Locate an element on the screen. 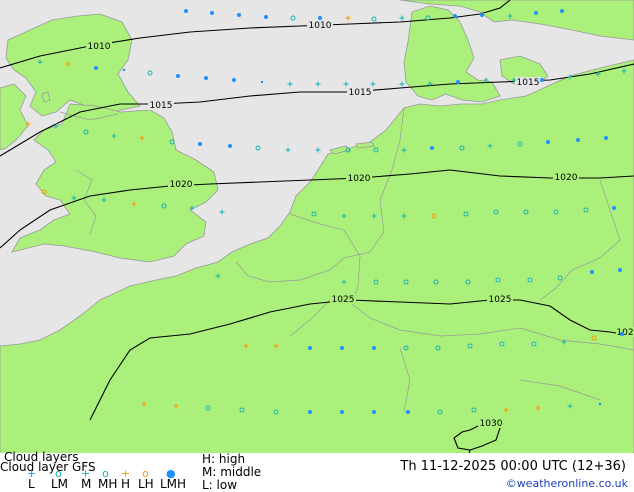  isobar-label-1025-b: 1025 is located at coordinates (500, 299).